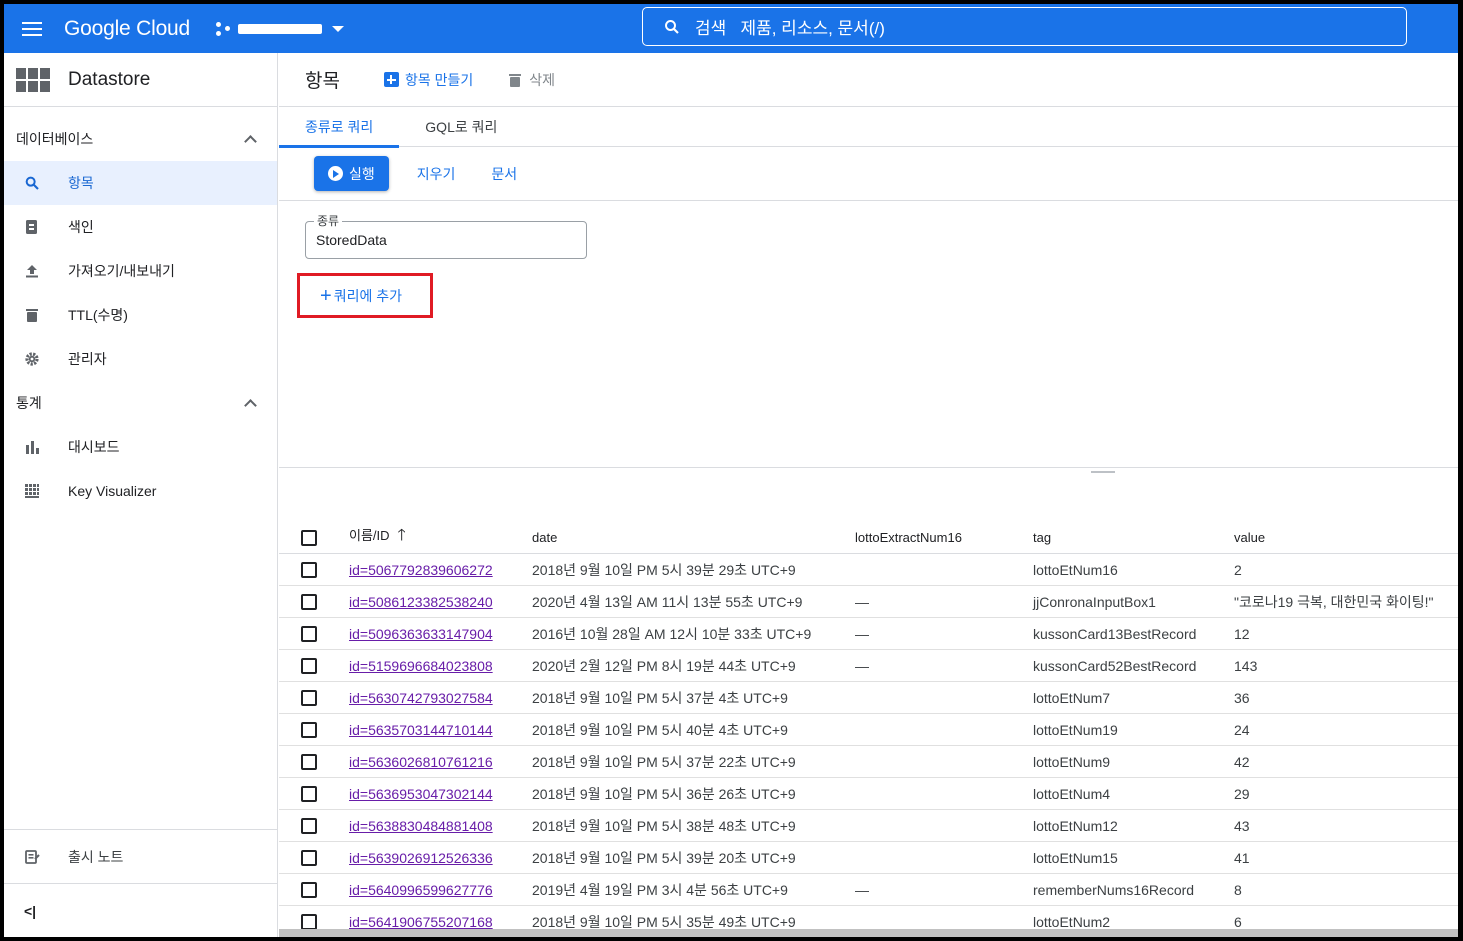 The height and width of the screenshot is (941, 1463). I want to click on section-stats: 통계, so click(140, 403).